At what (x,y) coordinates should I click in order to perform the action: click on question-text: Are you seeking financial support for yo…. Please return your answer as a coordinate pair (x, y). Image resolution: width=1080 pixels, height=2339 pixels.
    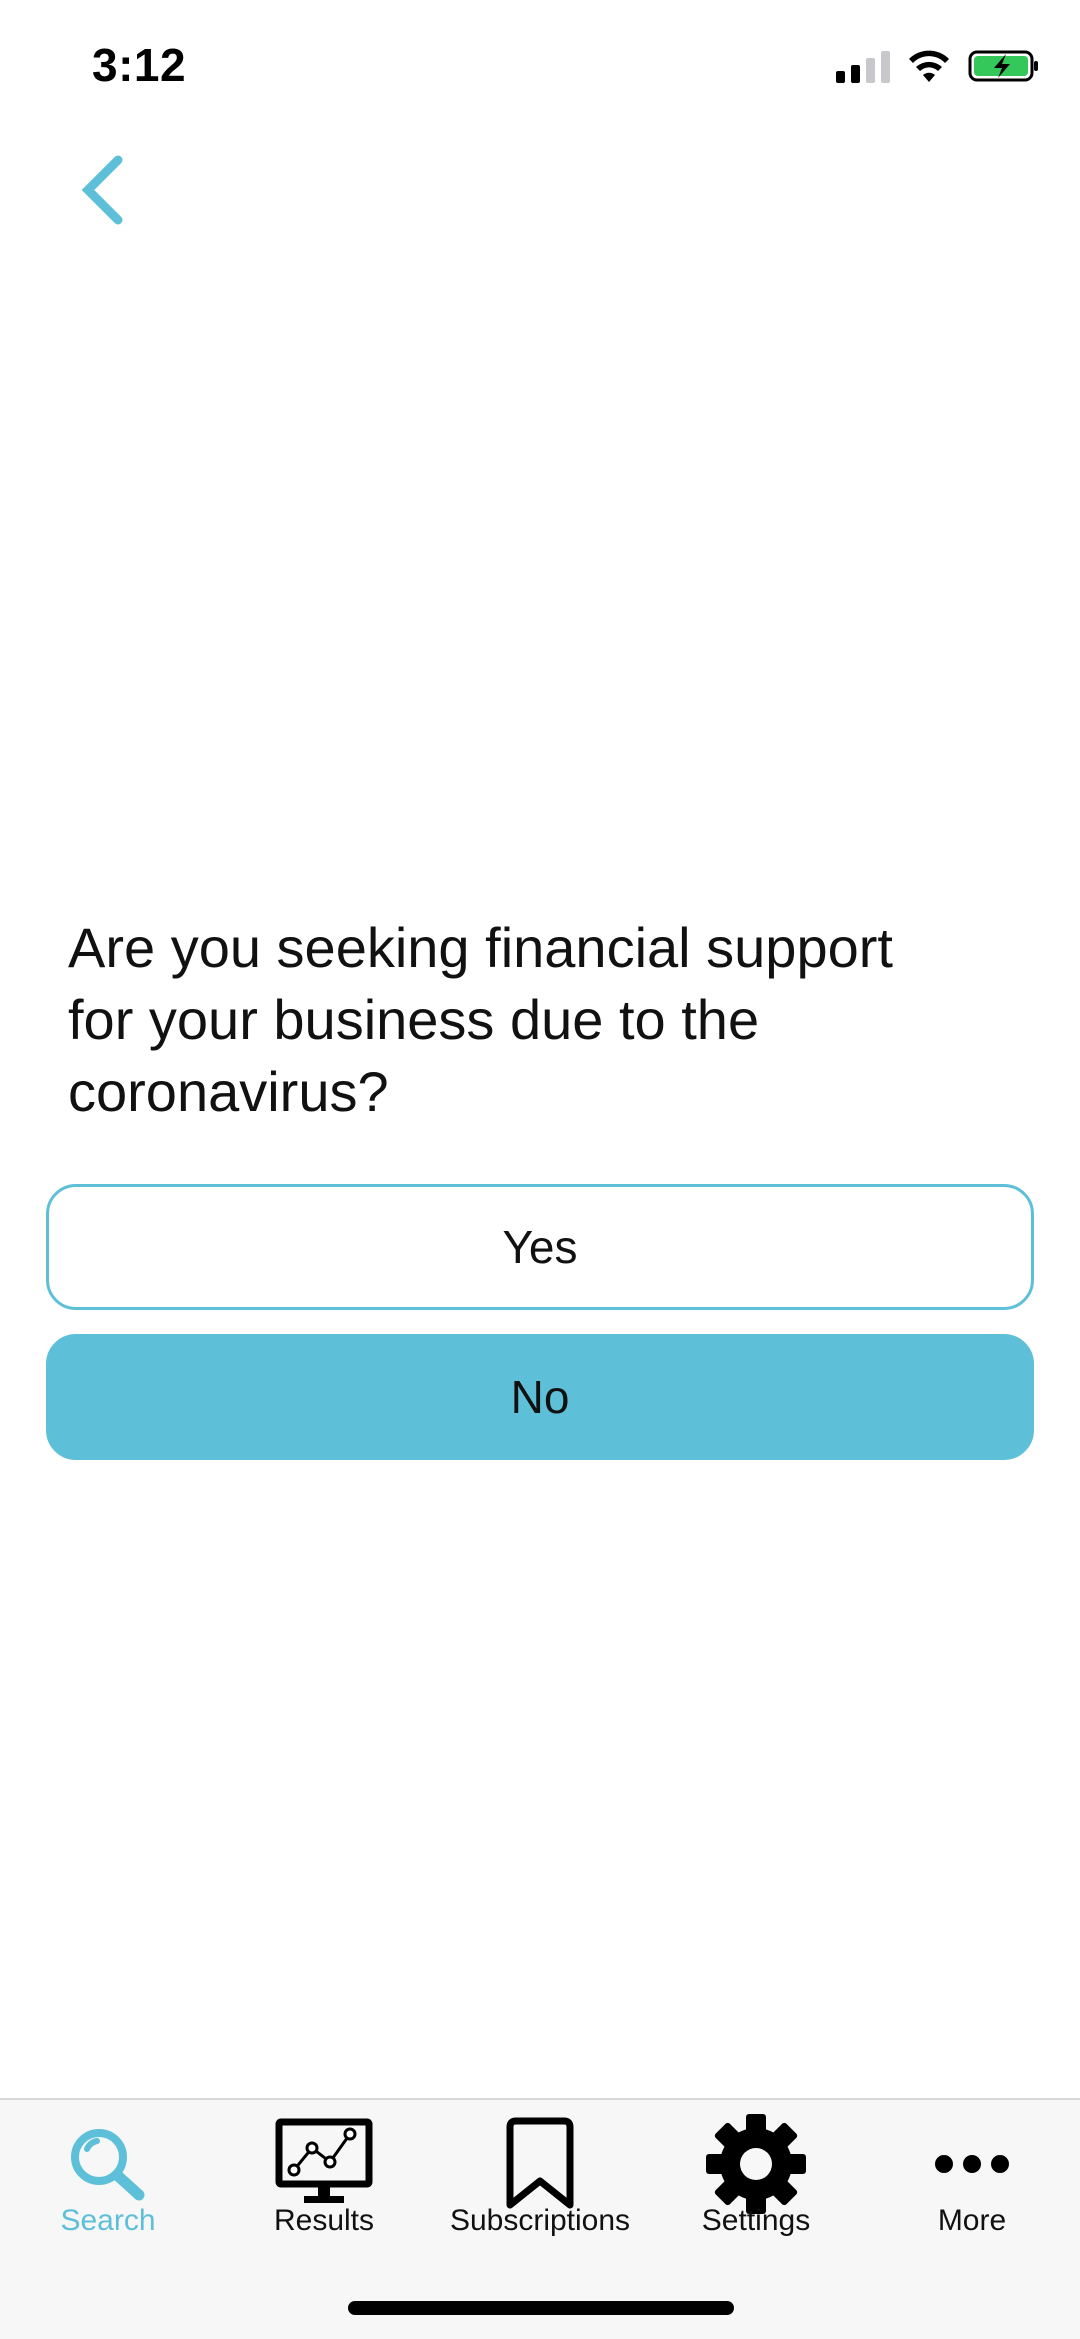
    Looking at the image, I should click on (480, 1019).